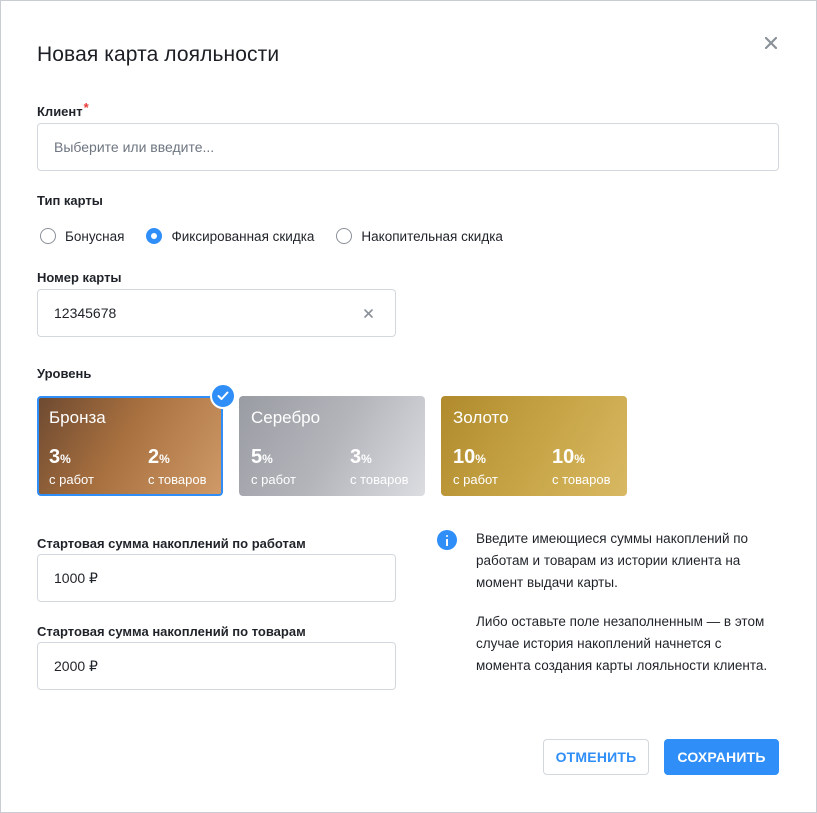  Describe the element at coordinates (332, 446) in the screenshot. I see `level-card-silver: Серебро 5% с работ 3% с товаров` at that location.